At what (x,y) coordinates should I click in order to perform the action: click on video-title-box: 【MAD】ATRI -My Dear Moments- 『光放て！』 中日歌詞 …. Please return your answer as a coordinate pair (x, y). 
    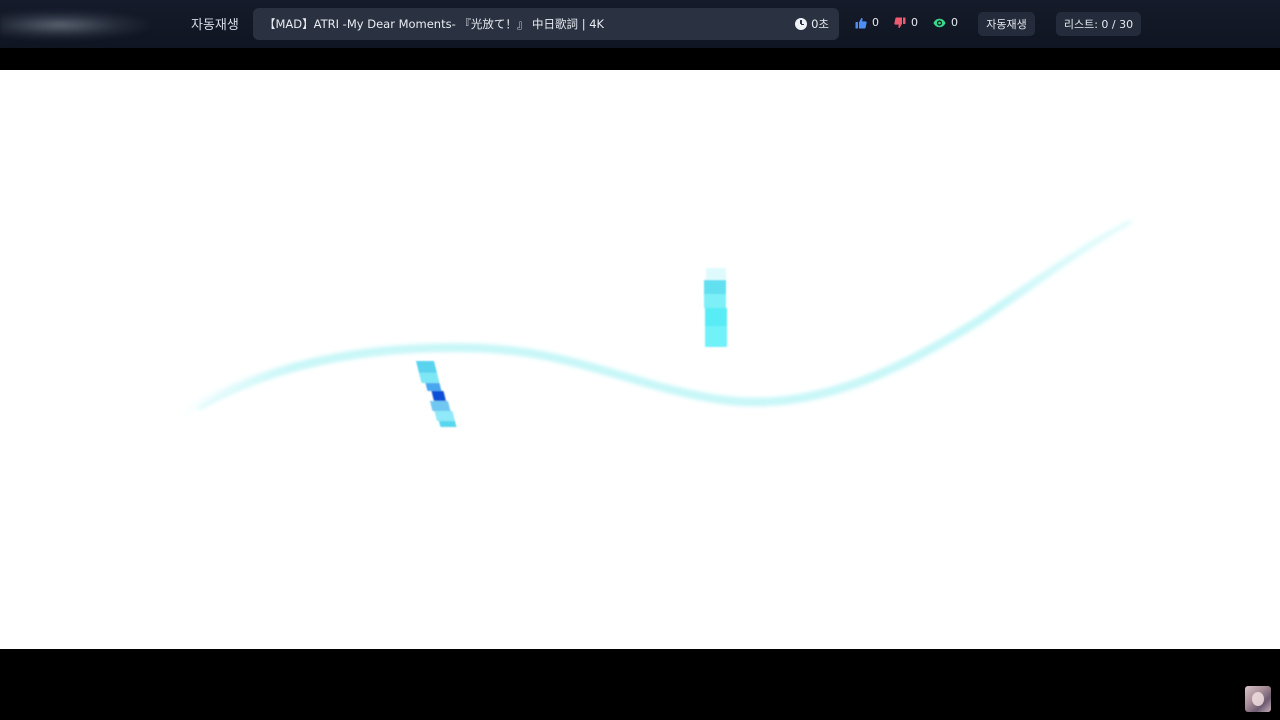
    Looking at the image, I should click on (546, 24).